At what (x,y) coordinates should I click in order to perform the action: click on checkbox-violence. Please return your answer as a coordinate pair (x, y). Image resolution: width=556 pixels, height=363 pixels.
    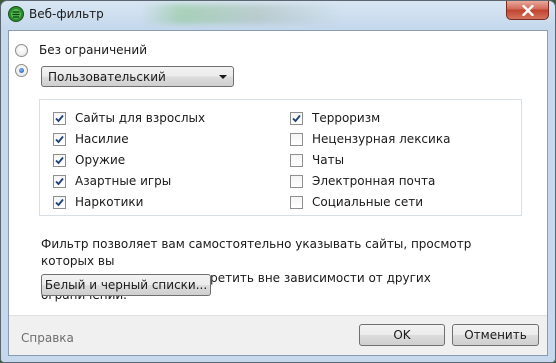
    Looking at the image, I should click on (59, 139).